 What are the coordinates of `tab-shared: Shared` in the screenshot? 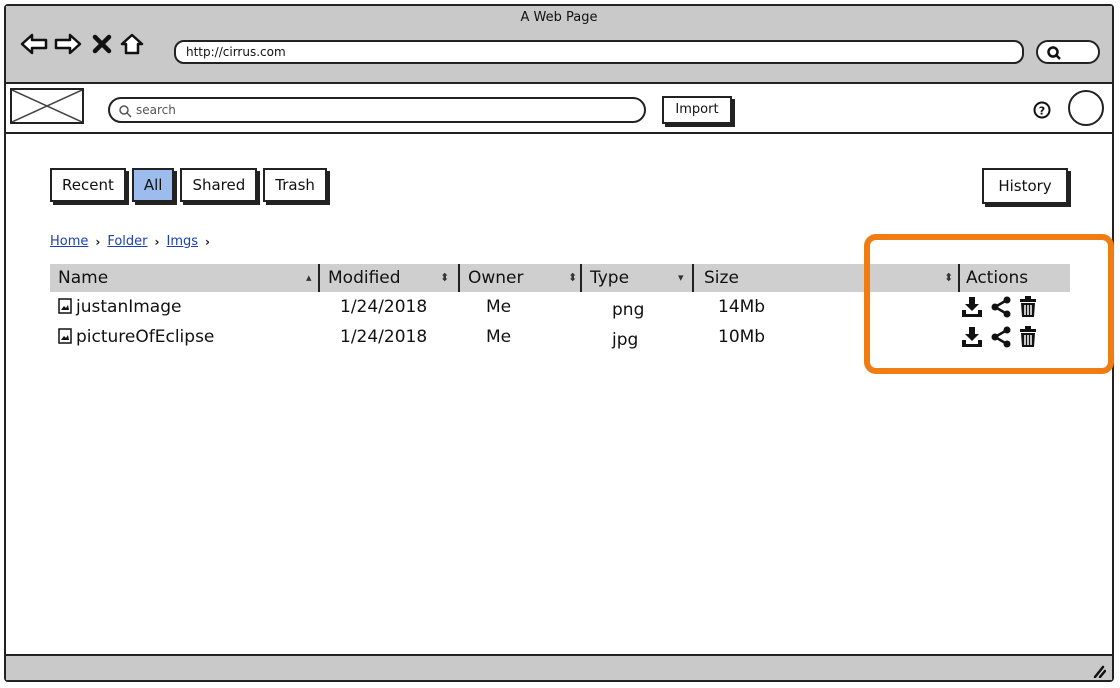 It's located at (219, 185).